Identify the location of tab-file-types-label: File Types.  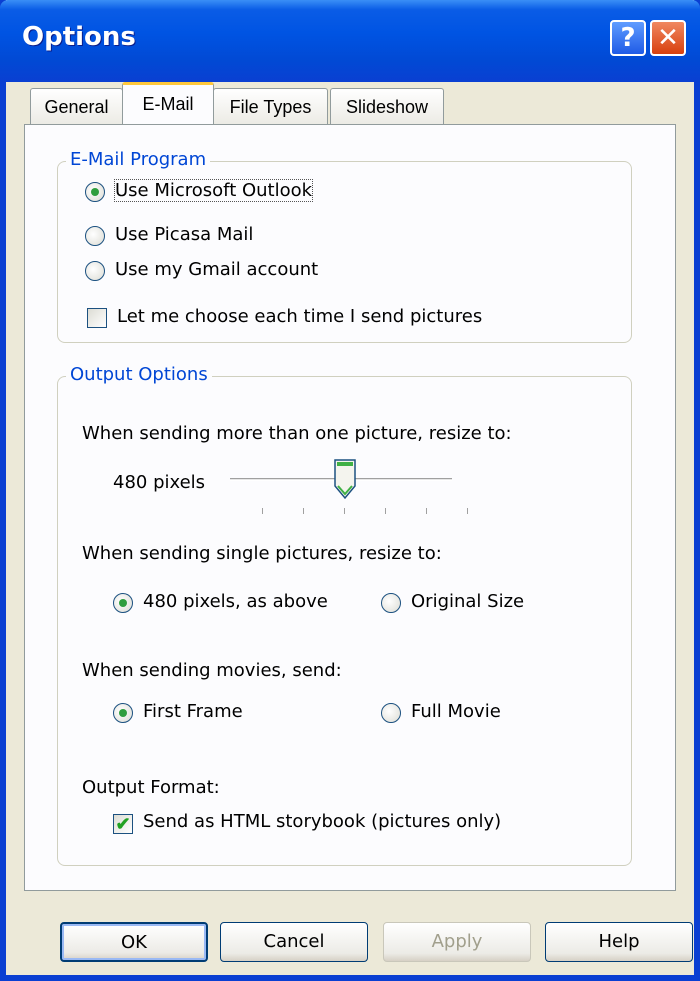
(270, 107).